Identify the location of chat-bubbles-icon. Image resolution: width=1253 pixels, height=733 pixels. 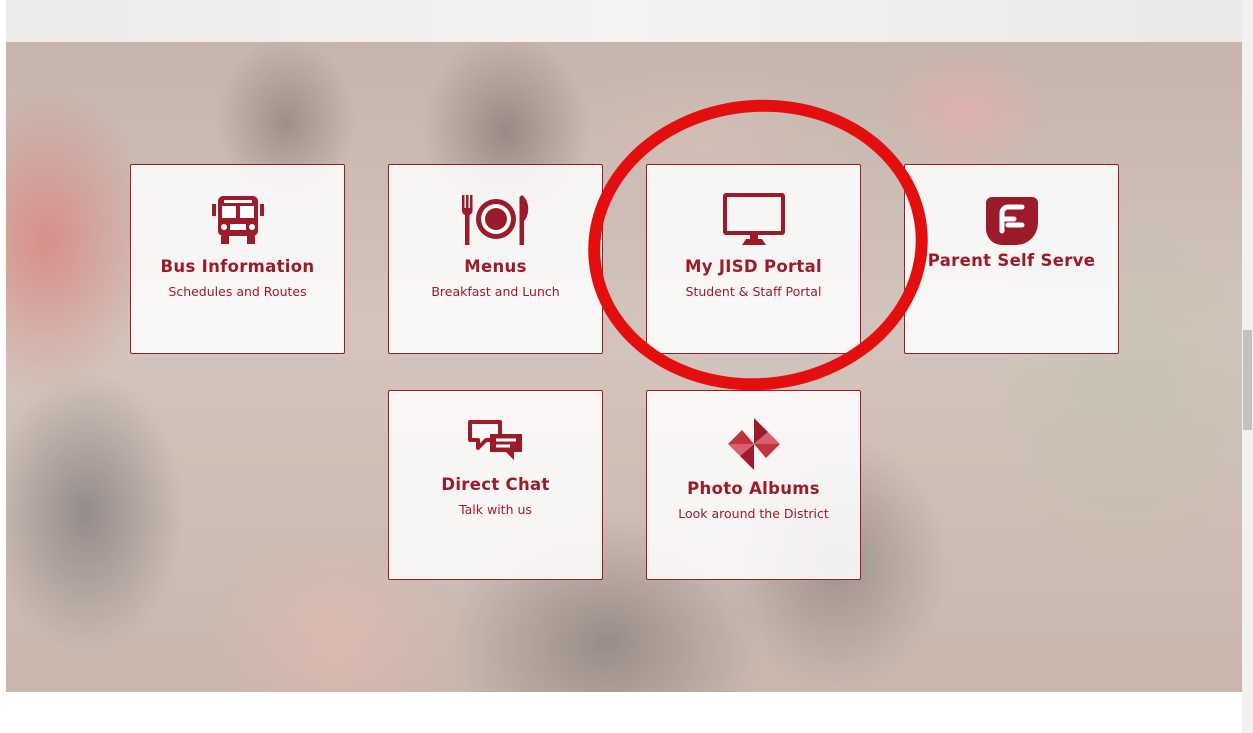
(496, 442).